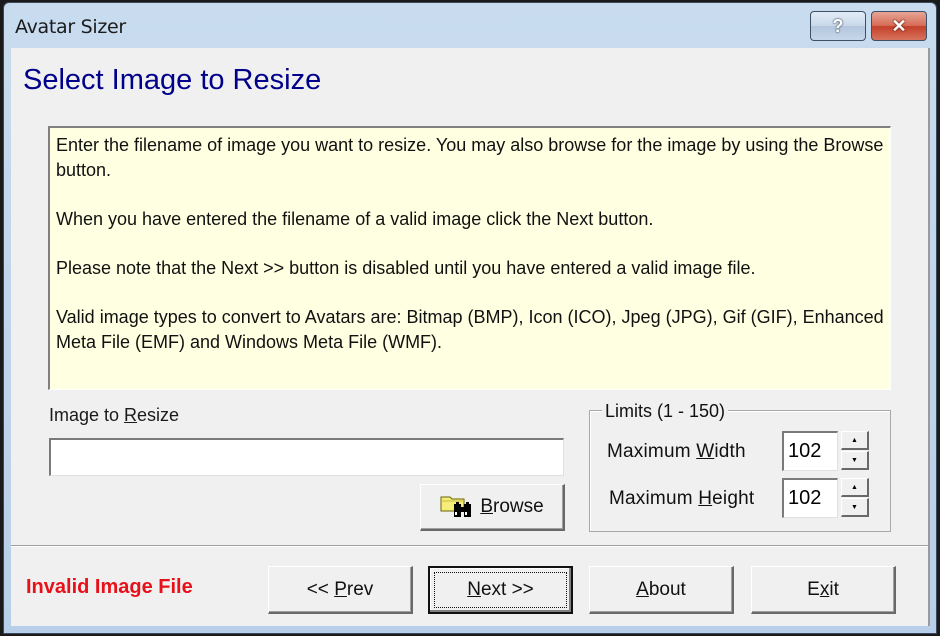 Image resolution: width=940 pixels, height=636 pixels. Describe the element at coordinates (512, 506) in the screenshot. I see `browse-label: Browse` at that location.